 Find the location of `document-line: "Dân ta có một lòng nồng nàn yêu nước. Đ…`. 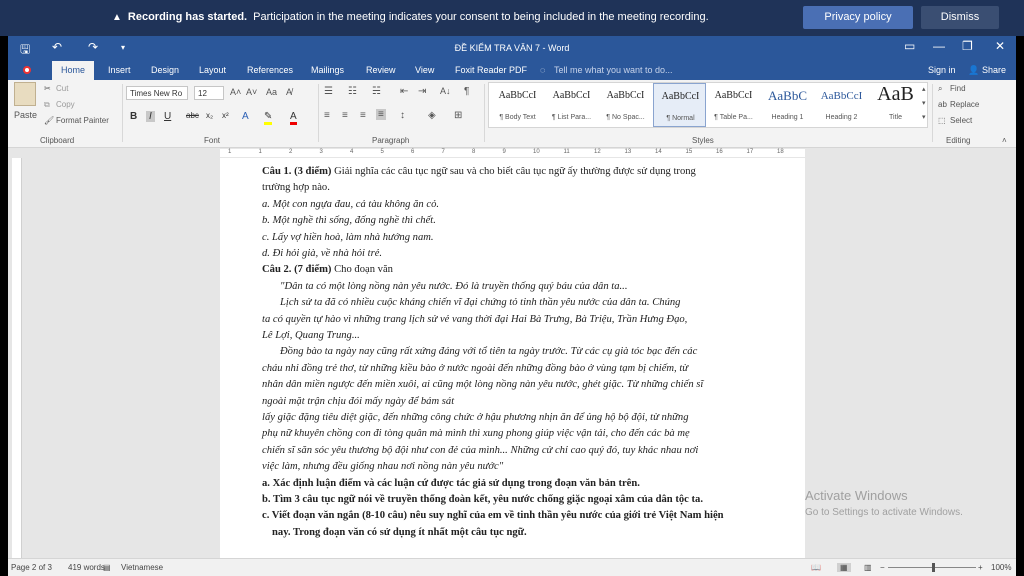

document-line: "Dân ta có một lòng nồng nàn yêu nước. Đ… is located at coordinates (453, 286).